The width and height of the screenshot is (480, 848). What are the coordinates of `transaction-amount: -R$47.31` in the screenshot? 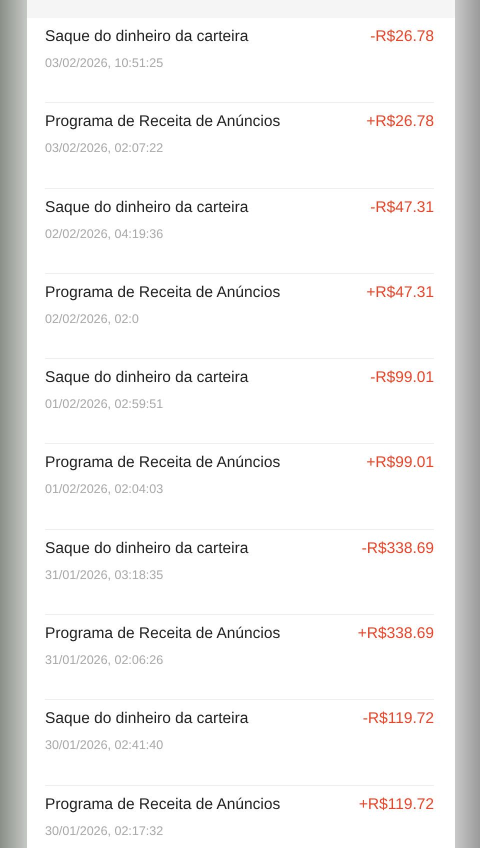 It's located at (402, 207).